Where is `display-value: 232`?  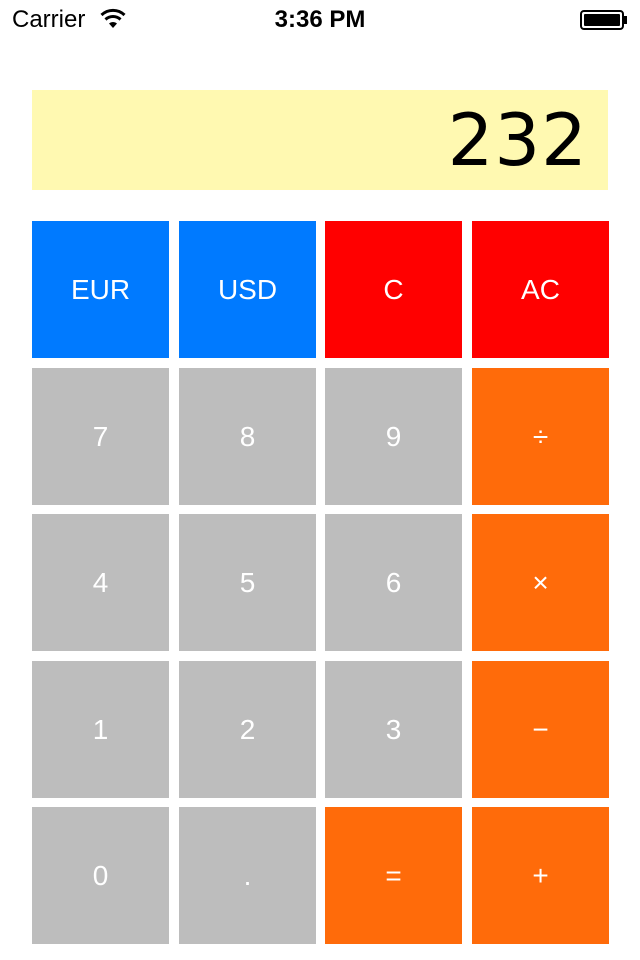 display-value: 232 is located at coordinates (517, 140).